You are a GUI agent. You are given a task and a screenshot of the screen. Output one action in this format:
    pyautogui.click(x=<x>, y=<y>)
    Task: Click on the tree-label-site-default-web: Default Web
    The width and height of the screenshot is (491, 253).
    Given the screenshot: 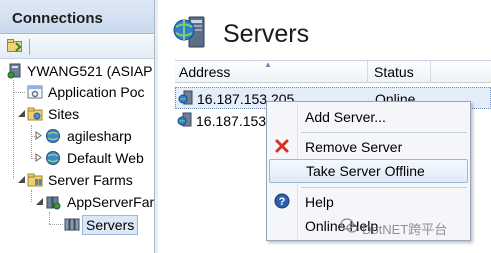 What is the action you would take?
    pyautogui.click(x=105, y=158)
    